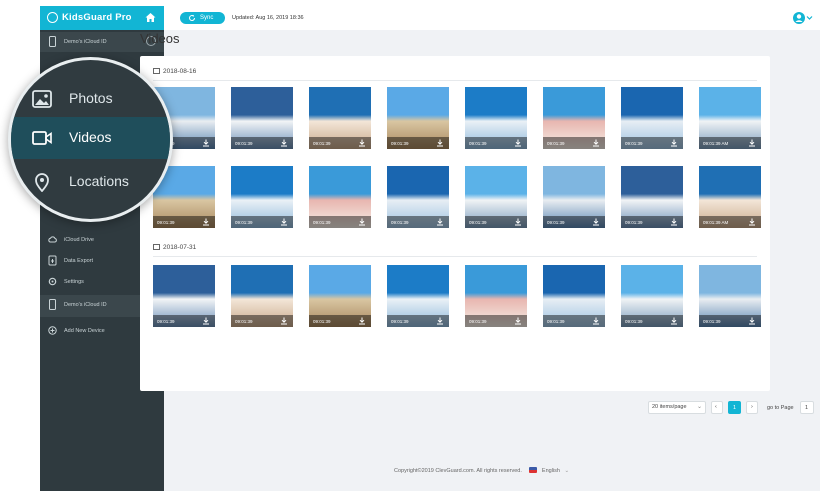 The image size is (820, 491). I want to click on prev-page-button: ‹, so click(717, 407).